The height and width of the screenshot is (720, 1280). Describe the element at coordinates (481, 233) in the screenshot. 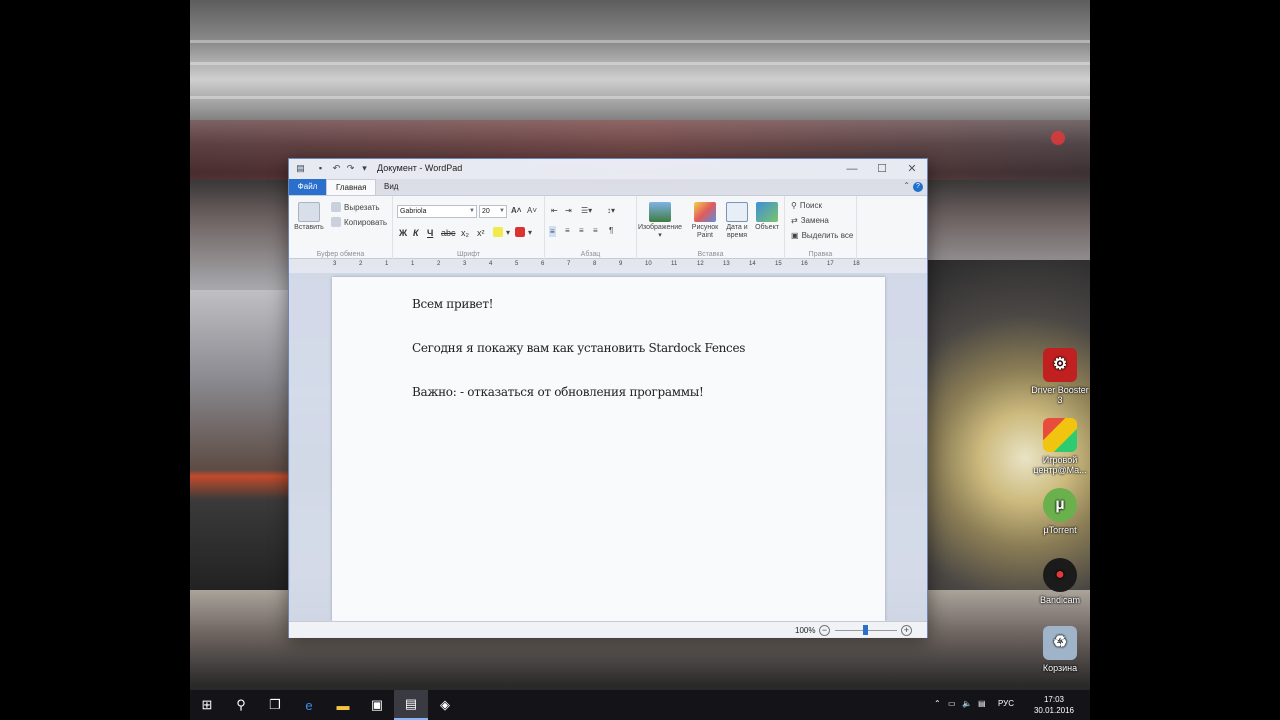

I see `superscript-button: x²` at that location.